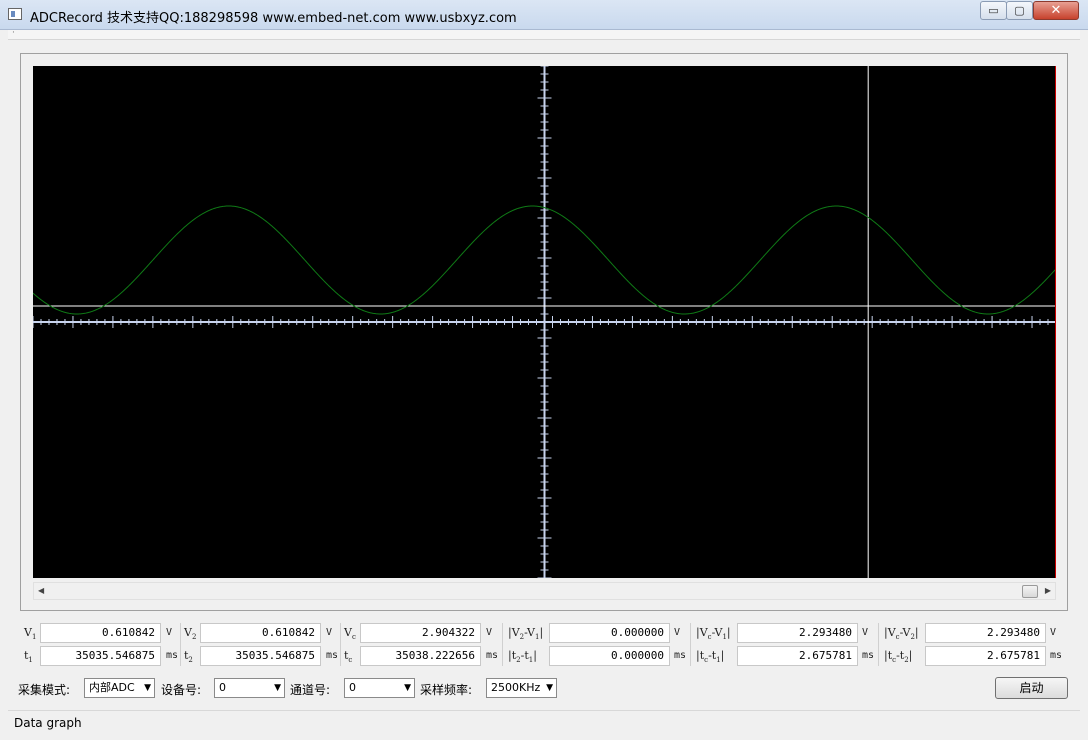 The height and width of the screenshot is (740, 1088). I want to click on minimize-icon: ▭, so click(993, 10).